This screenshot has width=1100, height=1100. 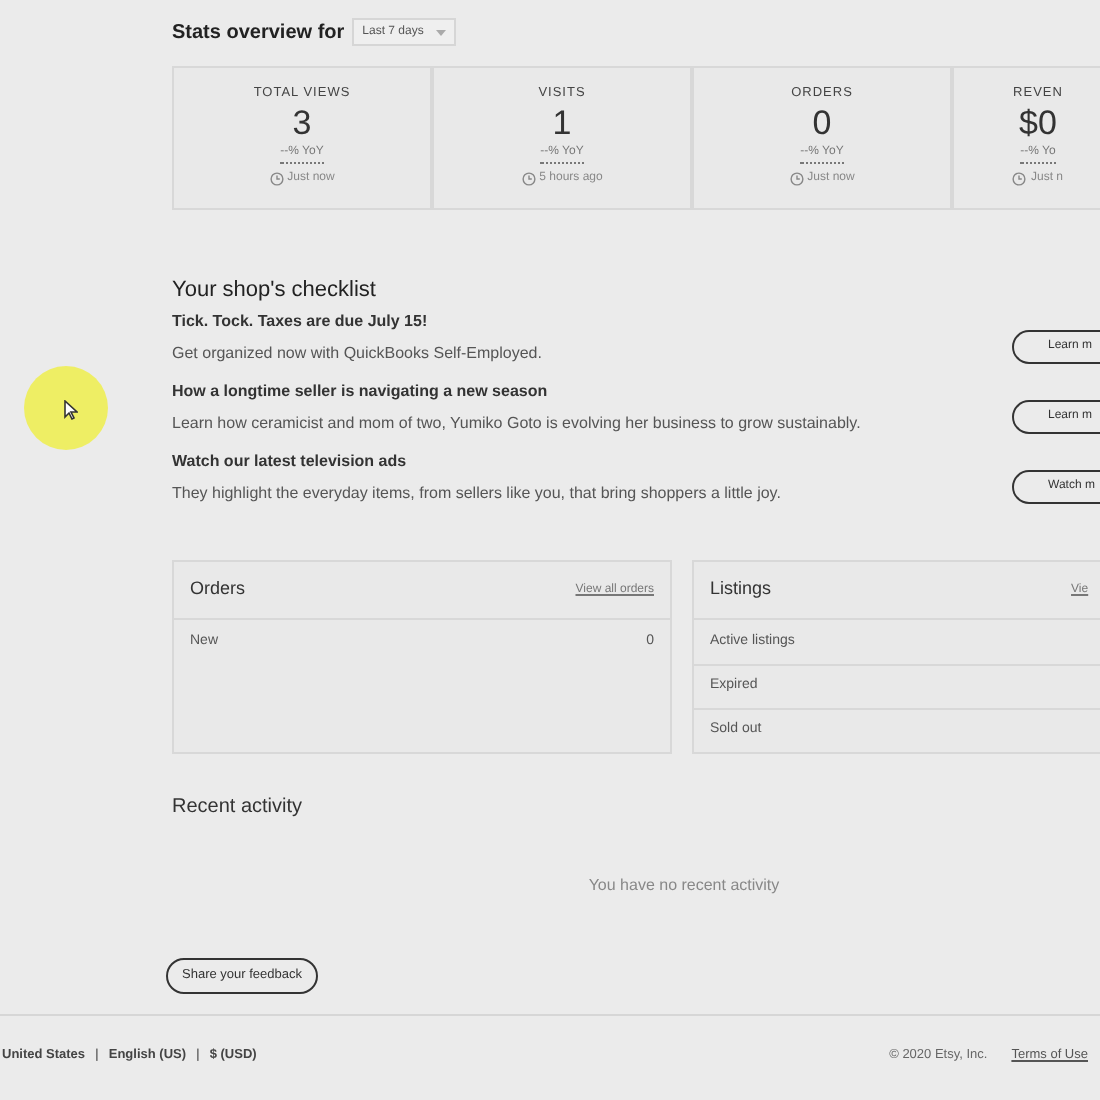 What do you see at coordinates (290, 462) in the screenshot?
I see `checklist-heading: Watch our latest television ads` at bounding box center [290, 462].